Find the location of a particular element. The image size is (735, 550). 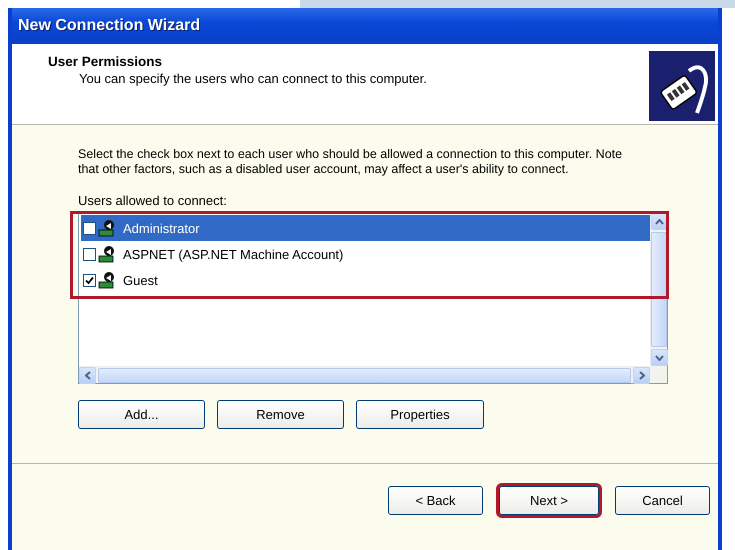

list-label: Users allowed to connect: is located at coordinates (153, 200).